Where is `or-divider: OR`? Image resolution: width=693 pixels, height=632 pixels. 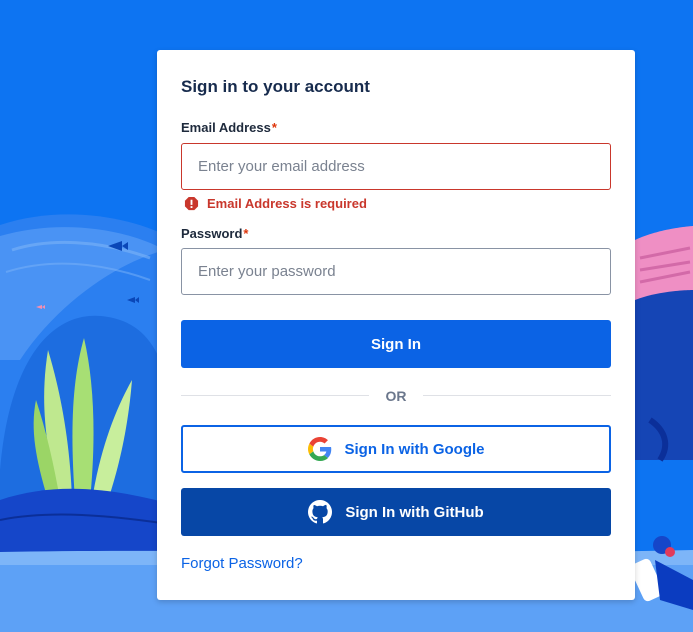
or-divider: OR is located at coordinates (396, 396).